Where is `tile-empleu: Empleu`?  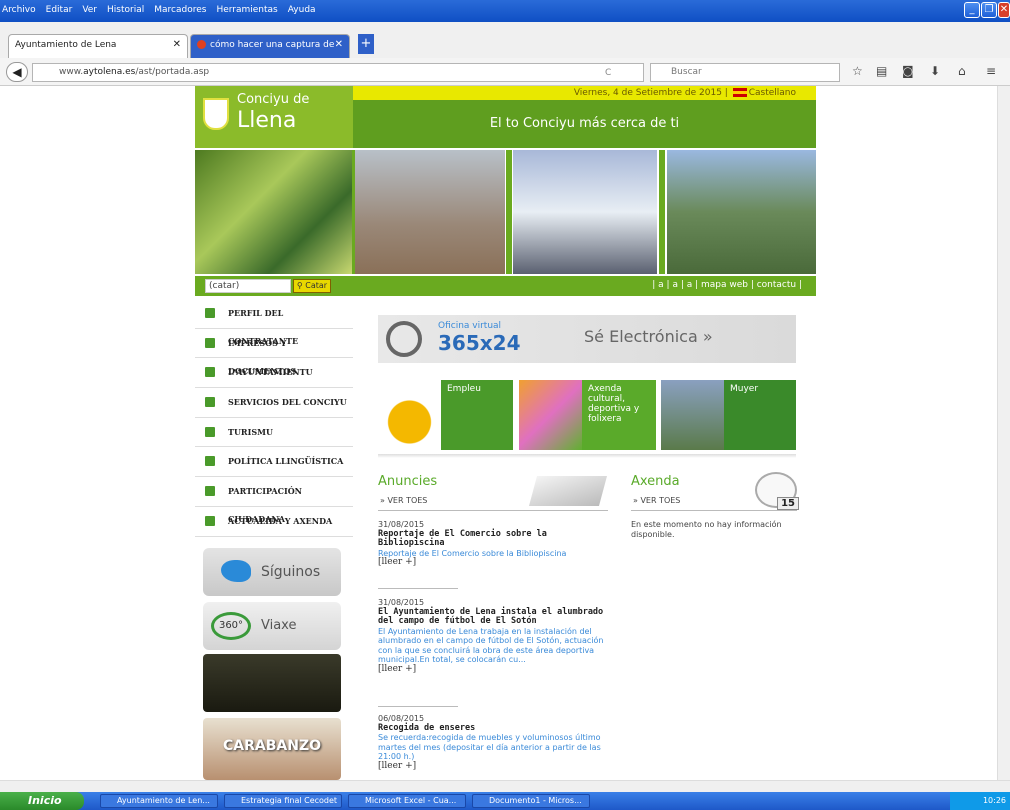
tile-empleu: Empleu is located at coordinates (477, 415).